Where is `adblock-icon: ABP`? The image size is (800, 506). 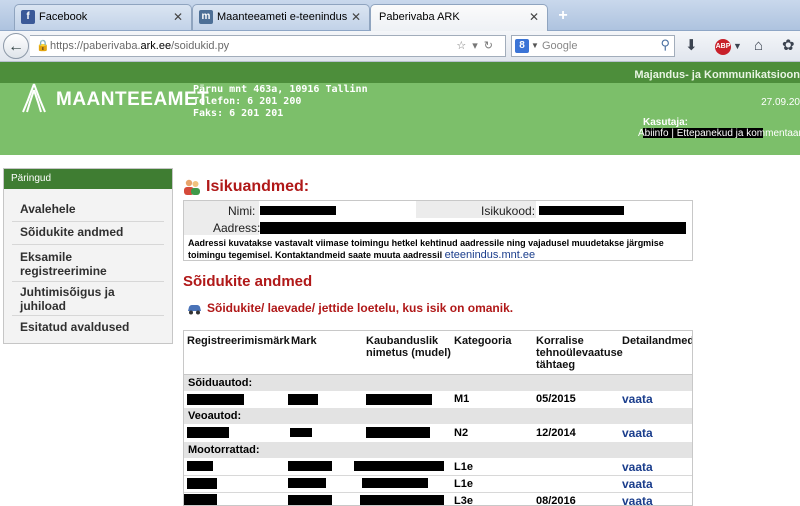
adblock-icon: ABP is located at coordinates (723, 47).